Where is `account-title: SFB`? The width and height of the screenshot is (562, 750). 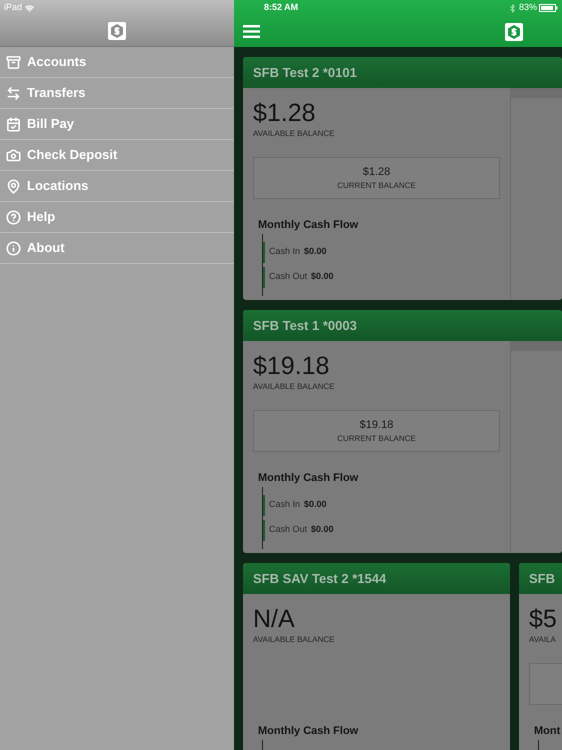
account-title: SFB is located at coordinates (542, 579).